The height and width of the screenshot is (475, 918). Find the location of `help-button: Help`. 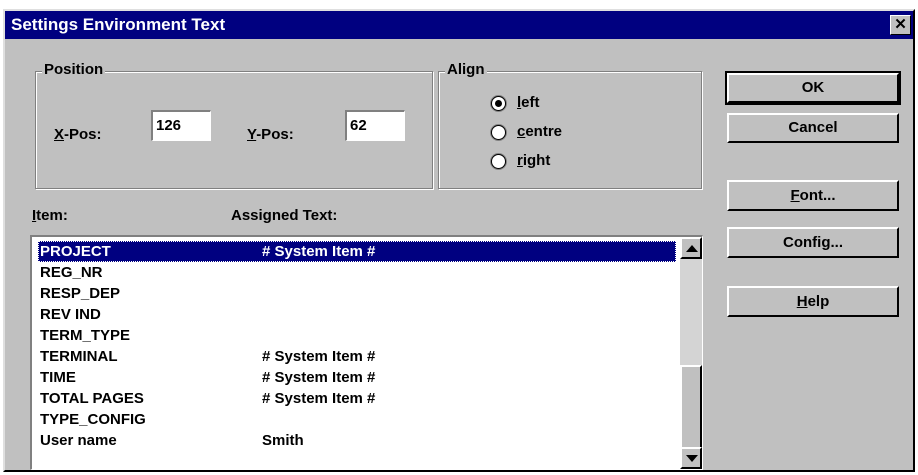

help-button: Help is located at coordinates (813, 301).